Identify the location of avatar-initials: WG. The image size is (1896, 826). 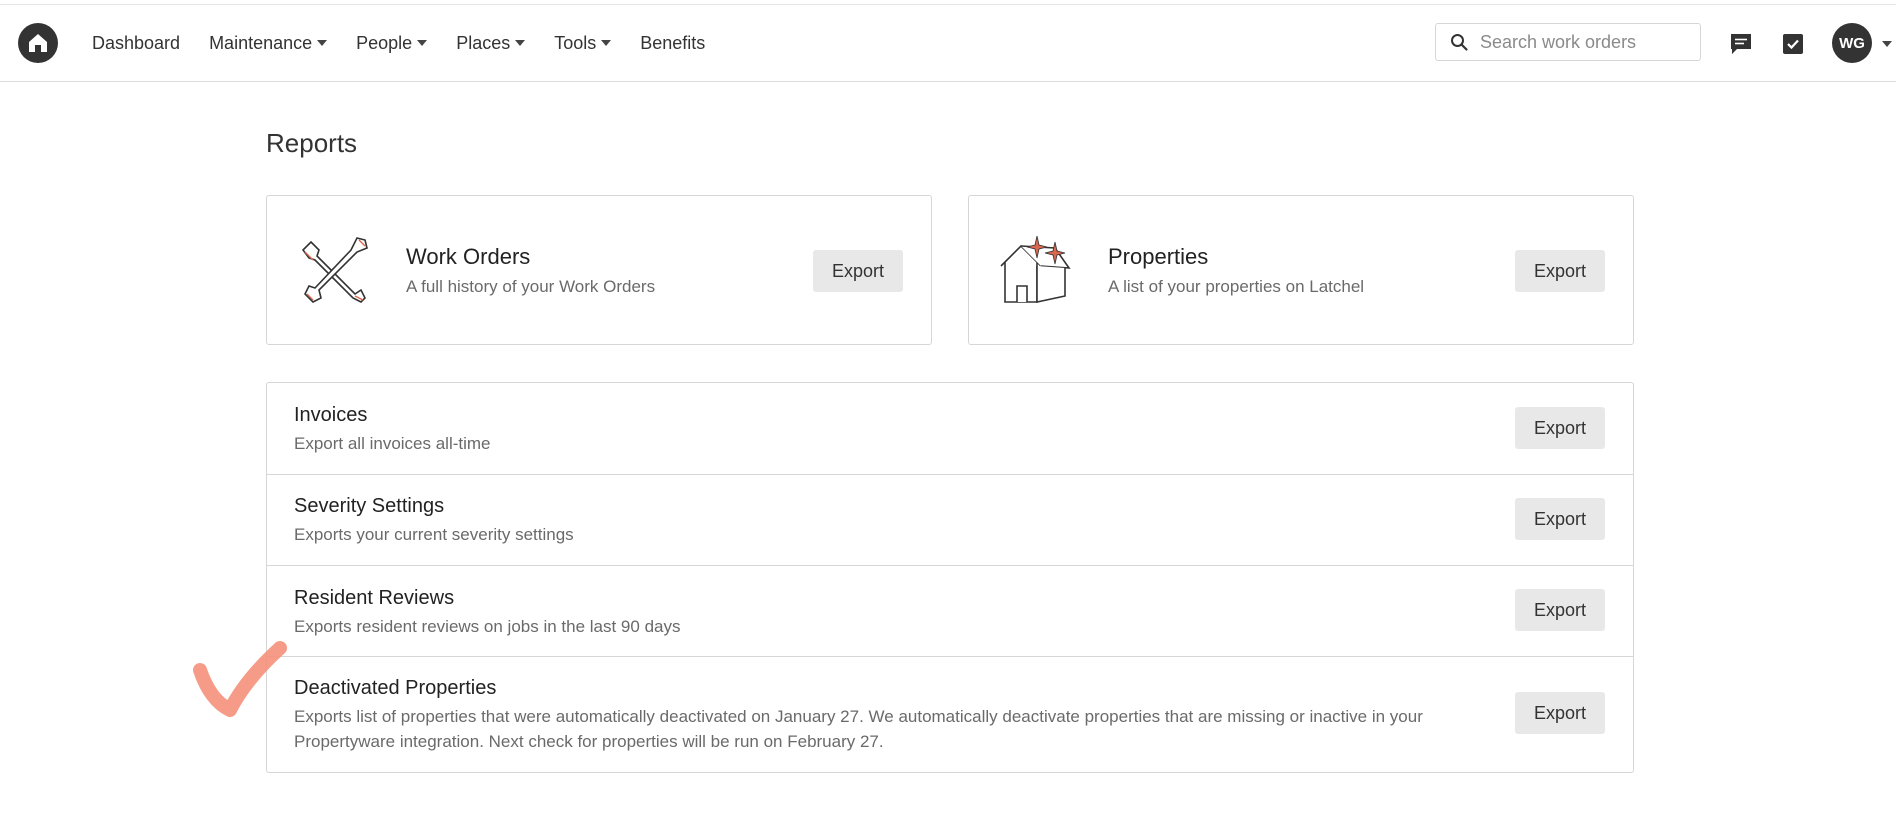
(1852, 43).